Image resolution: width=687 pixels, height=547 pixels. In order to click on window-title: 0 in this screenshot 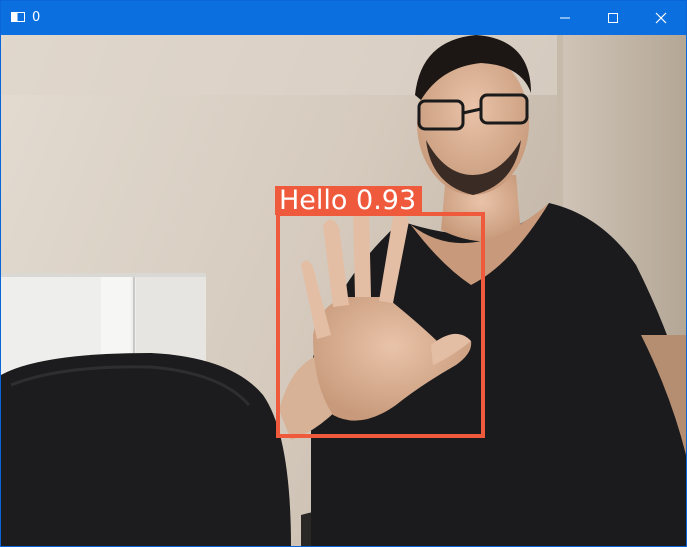, I will do `click(36, 17)`.